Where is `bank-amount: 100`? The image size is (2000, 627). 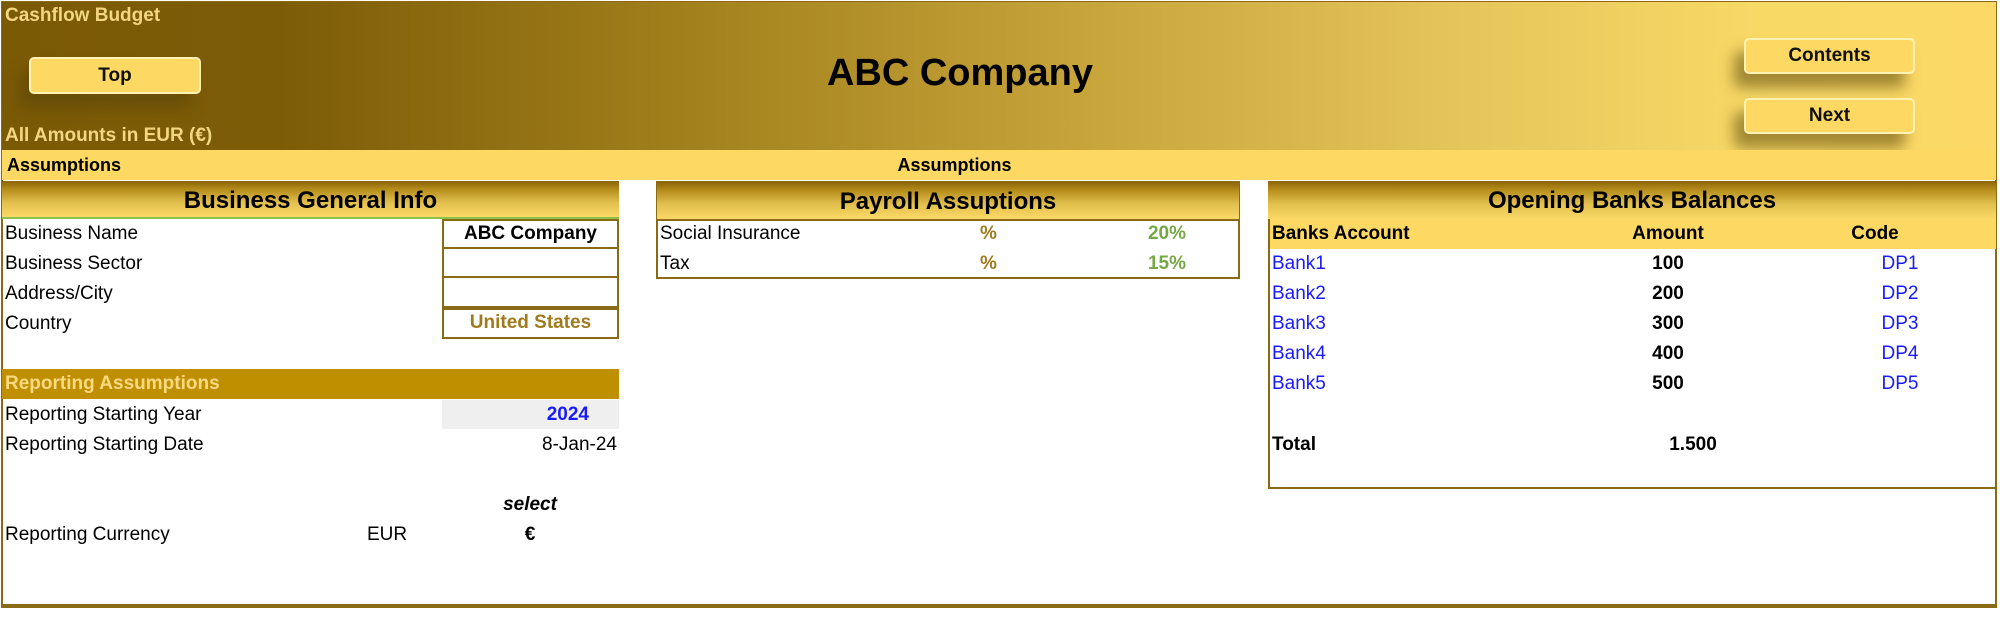 bank-amount: 100 is located at coordinates (1668, 264).